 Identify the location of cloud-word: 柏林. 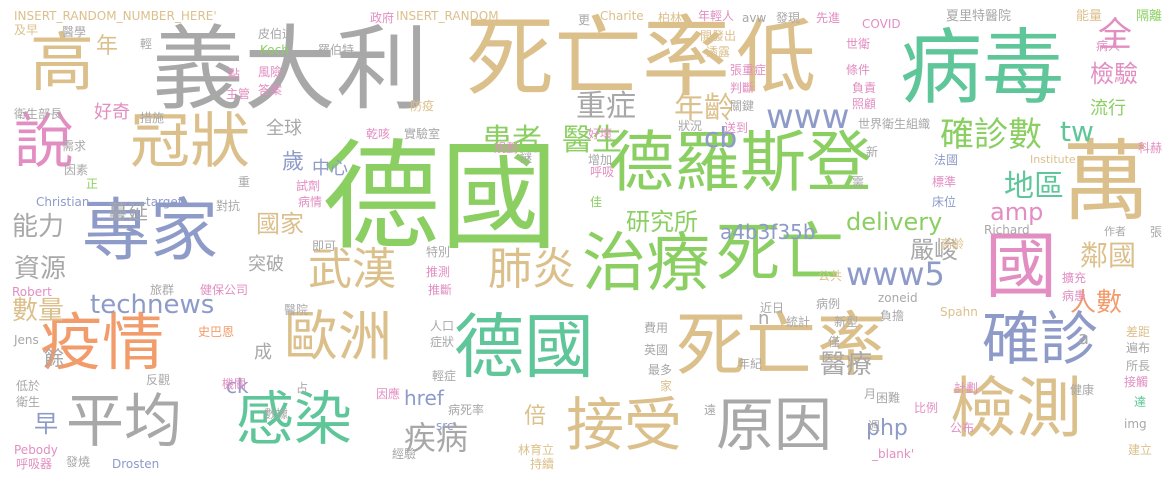
(670, 18).